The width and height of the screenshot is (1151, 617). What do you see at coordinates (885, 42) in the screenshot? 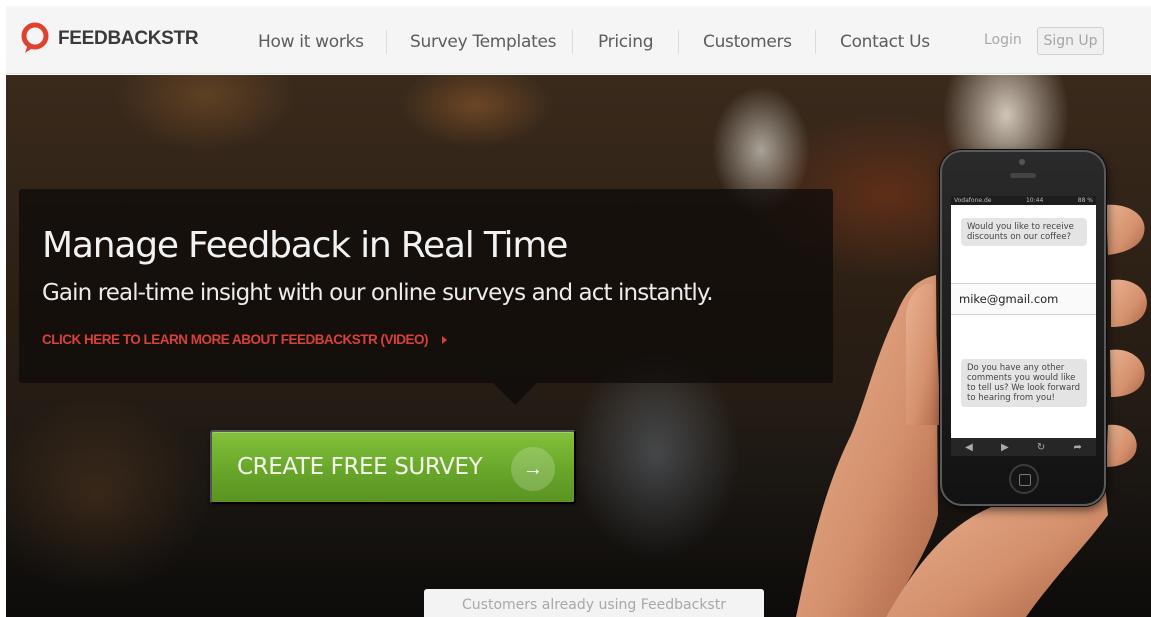
I see `nav-contact-us: Contact Us` at bounding box center [885, 42].